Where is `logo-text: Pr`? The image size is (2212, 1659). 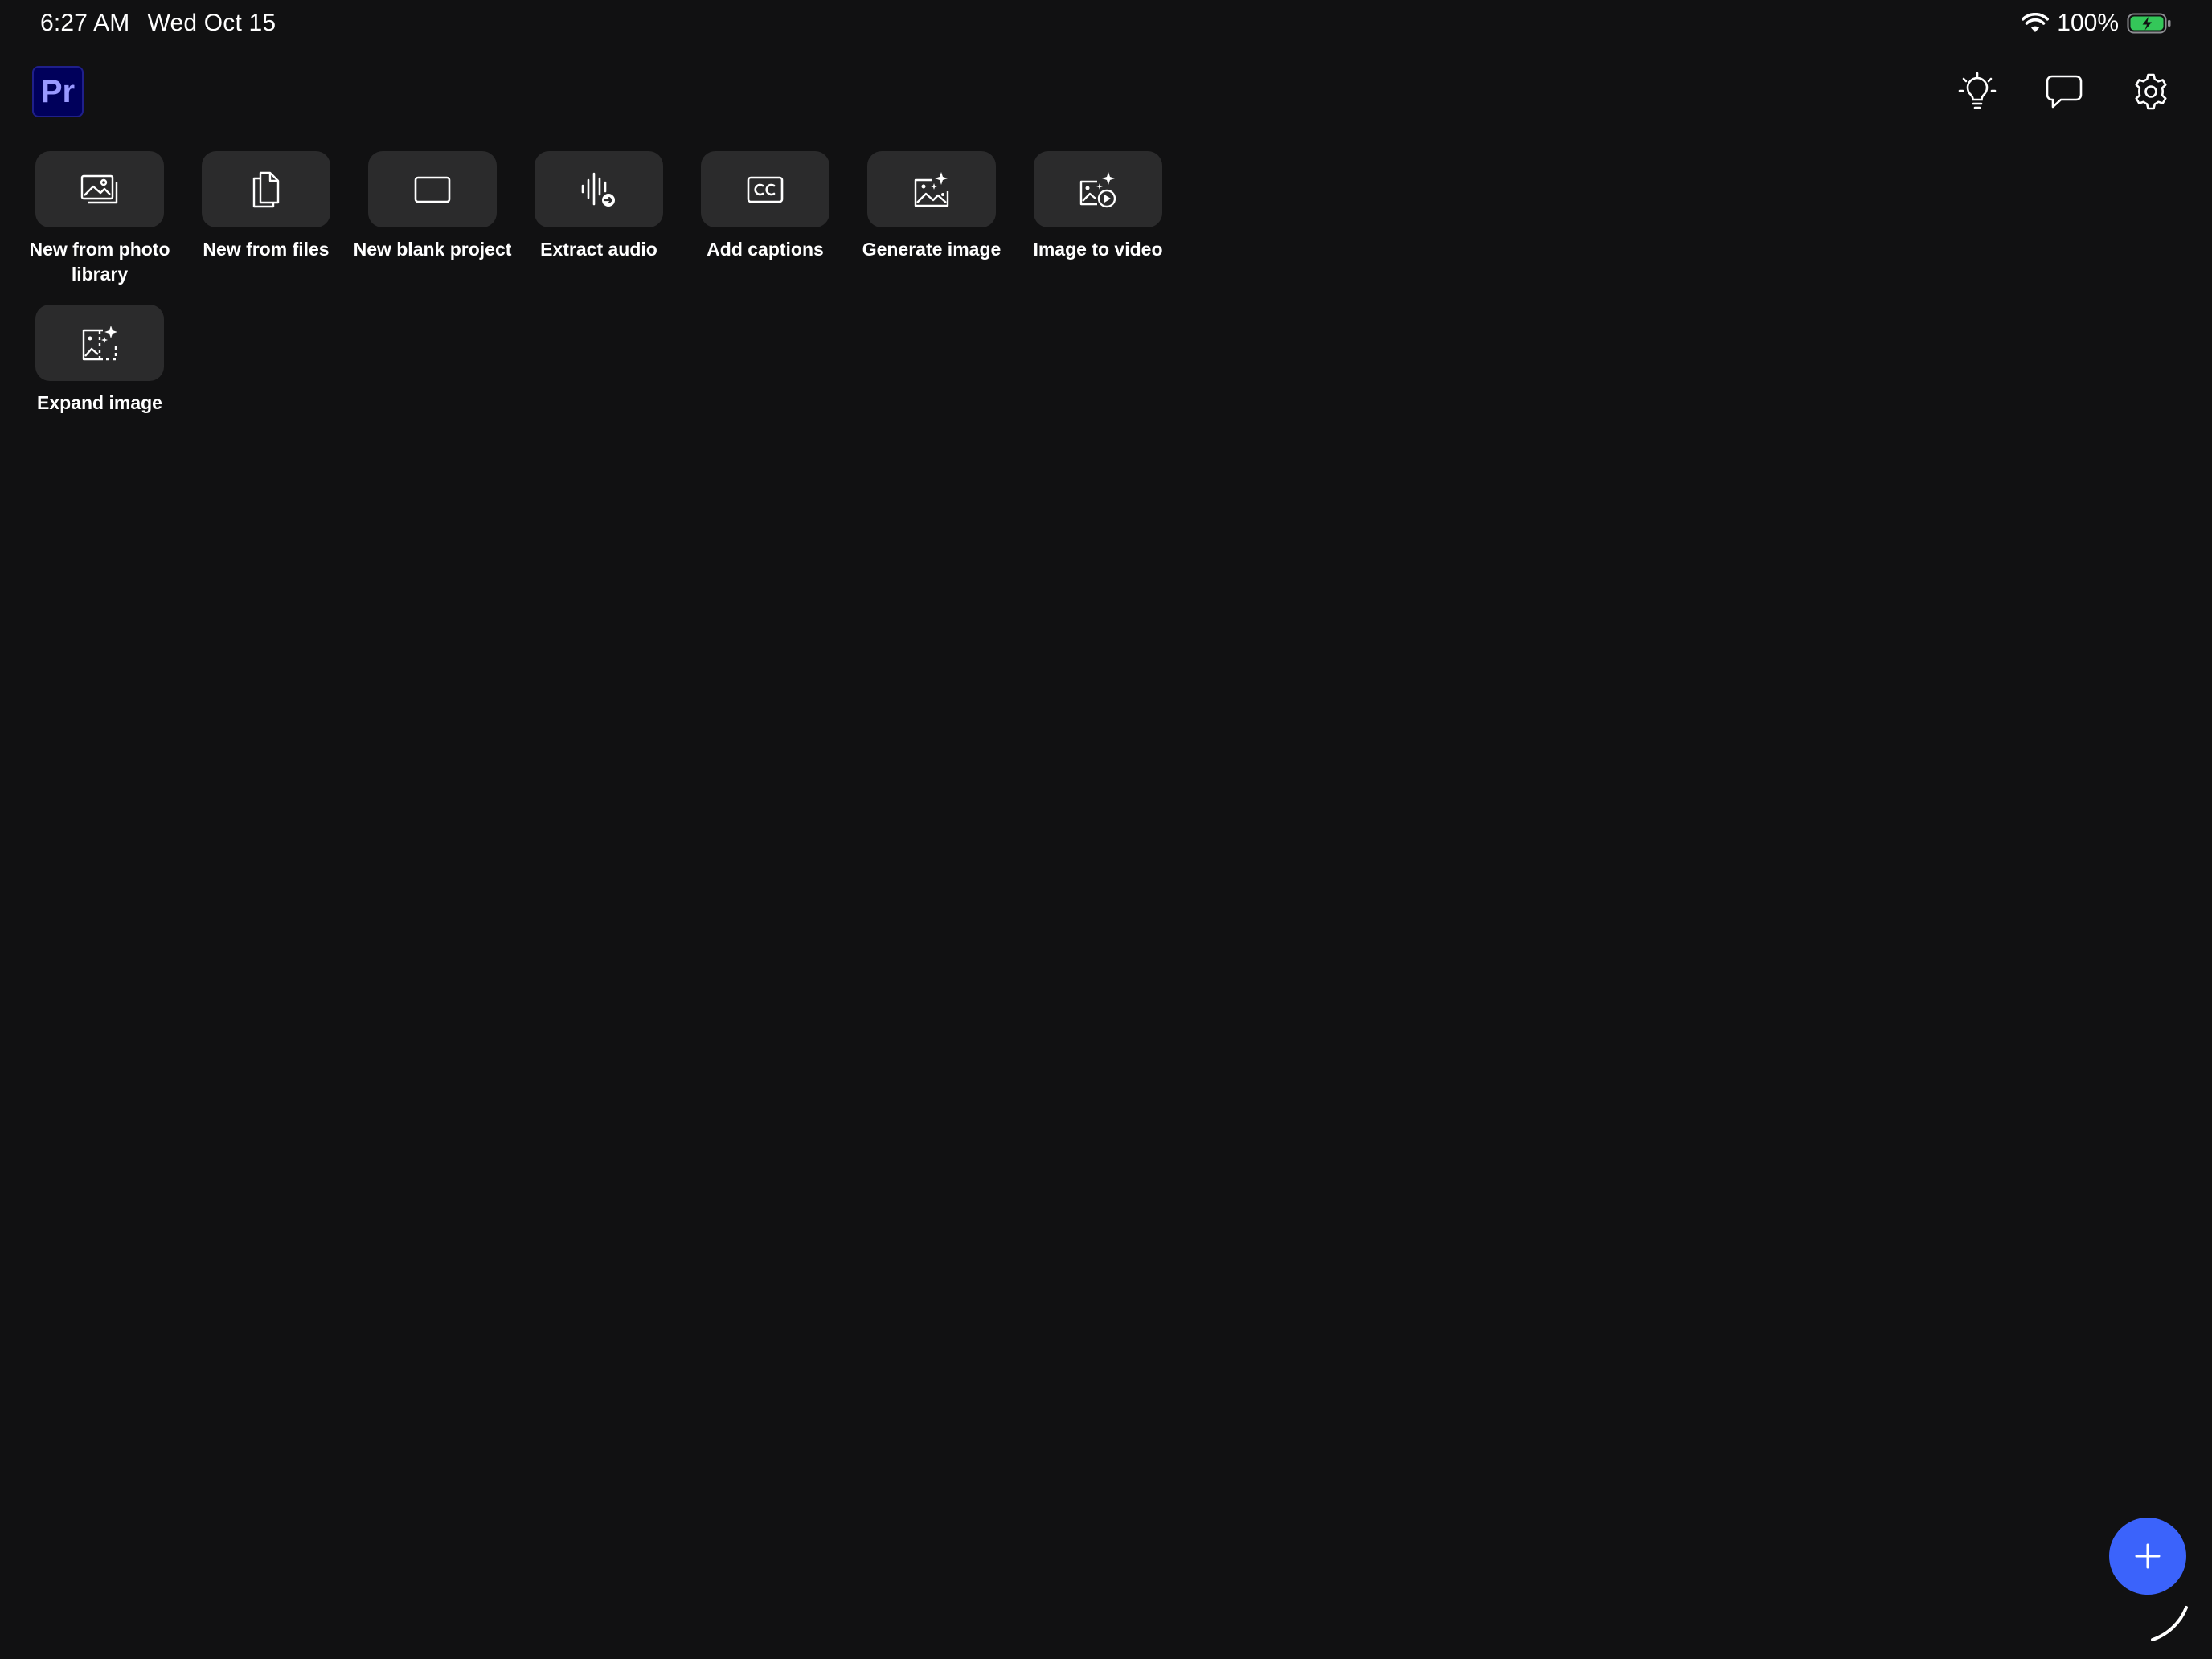 logo-text: Pr is located at coordinates (58, 91).